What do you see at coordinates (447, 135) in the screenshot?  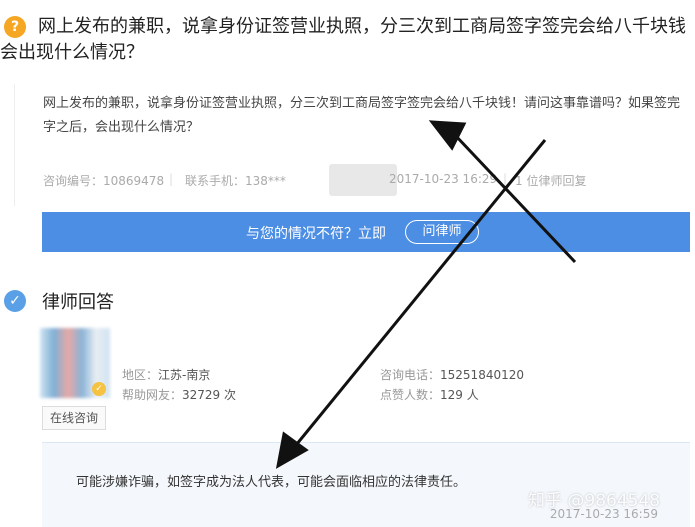 I see `arrow-head-upper-icon` at bounding box center [447, 135].